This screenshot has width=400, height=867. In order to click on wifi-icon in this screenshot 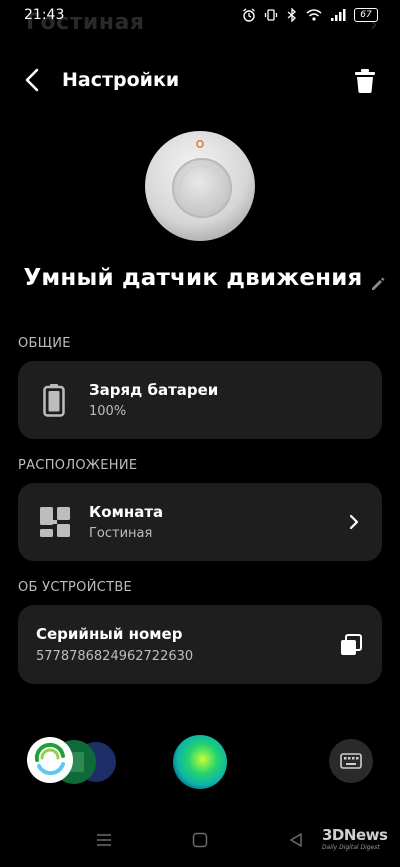, I will do `click(314, 15)`.